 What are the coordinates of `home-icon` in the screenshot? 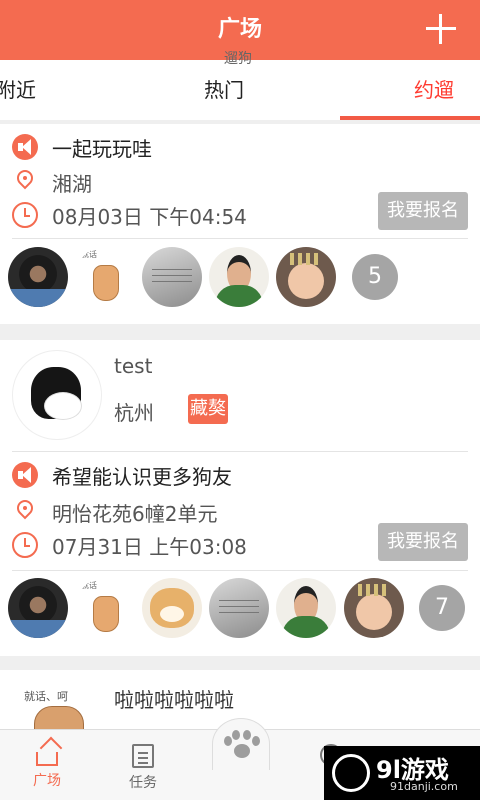 It's located at (49, 751).